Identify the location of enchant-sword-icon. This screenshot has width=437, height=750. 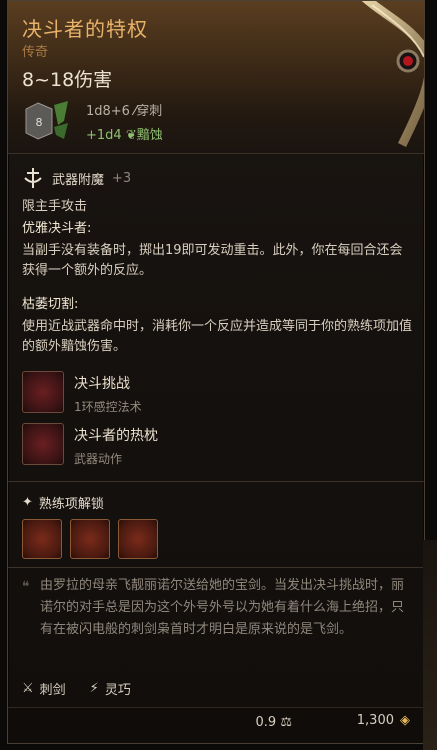
(33, 178).